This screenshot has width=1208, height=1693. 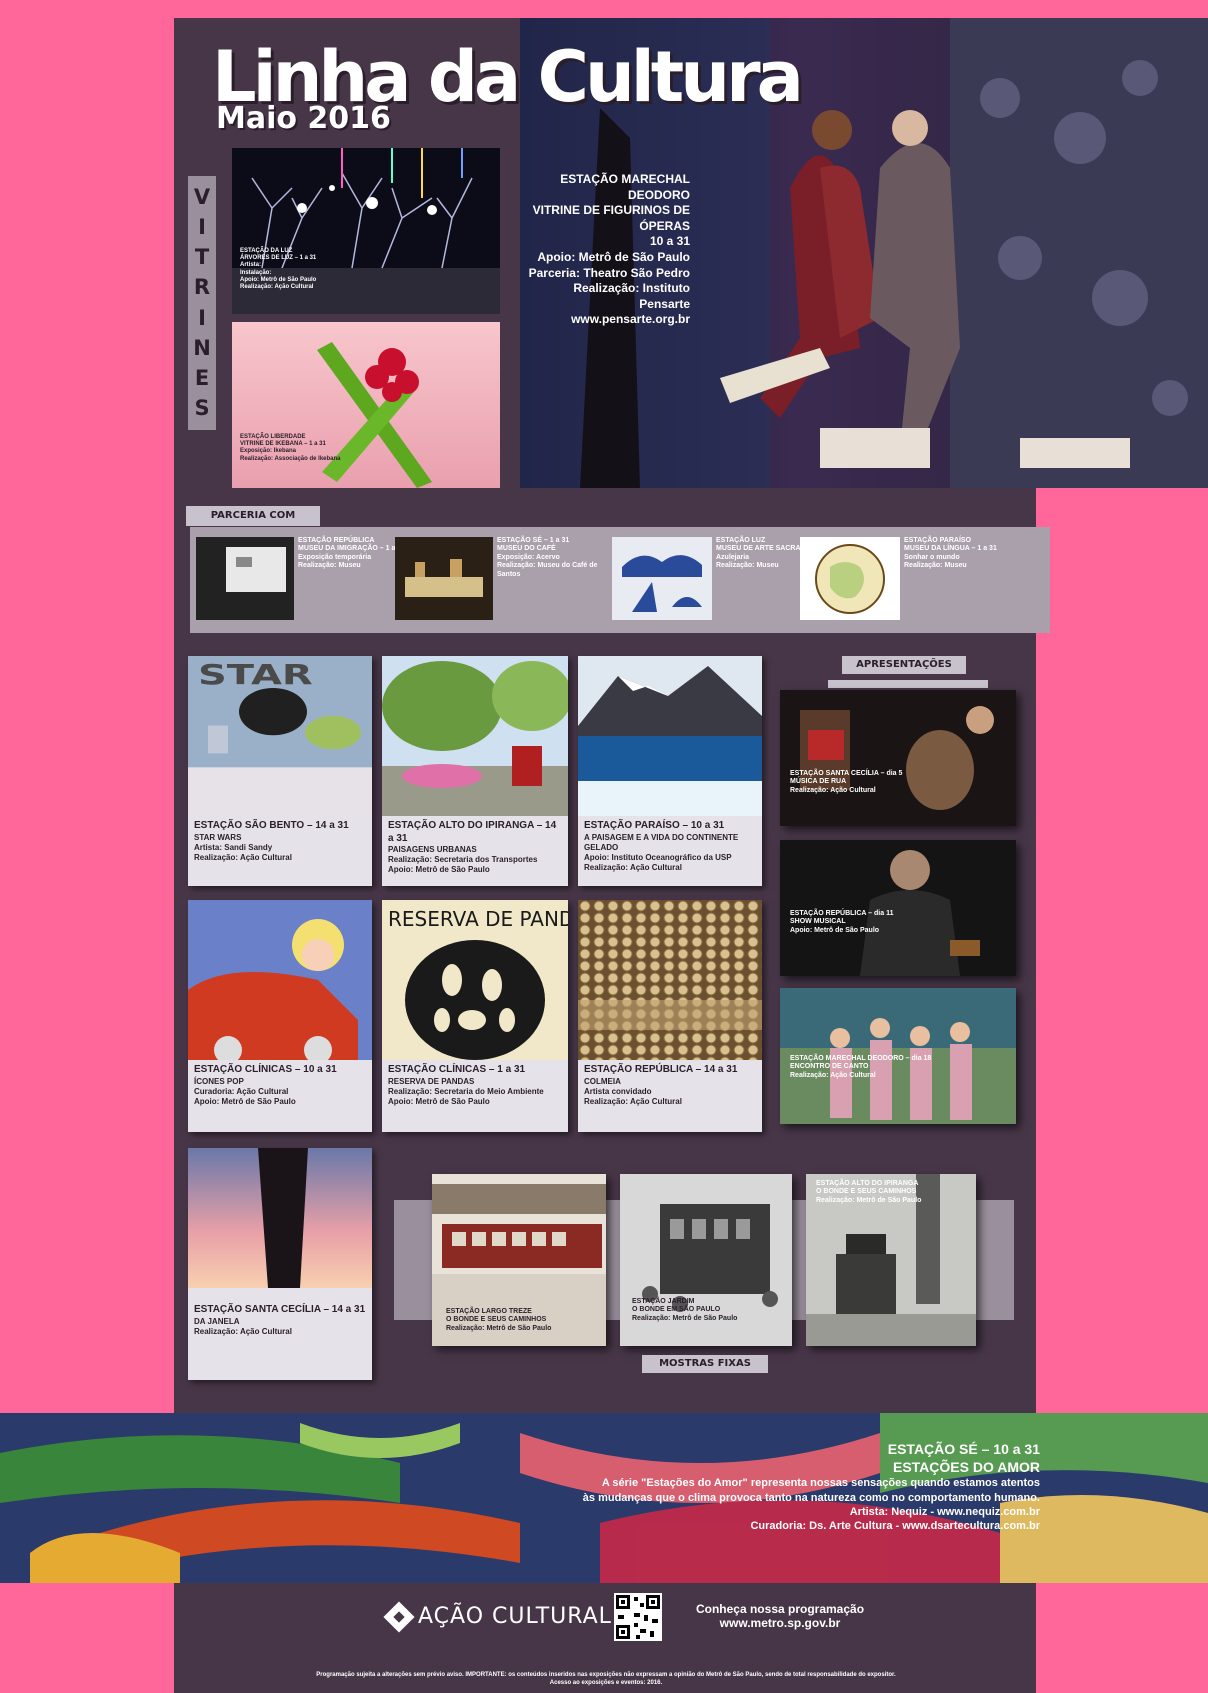 I want to click on label-letter: N, so click(x=202, y=347).